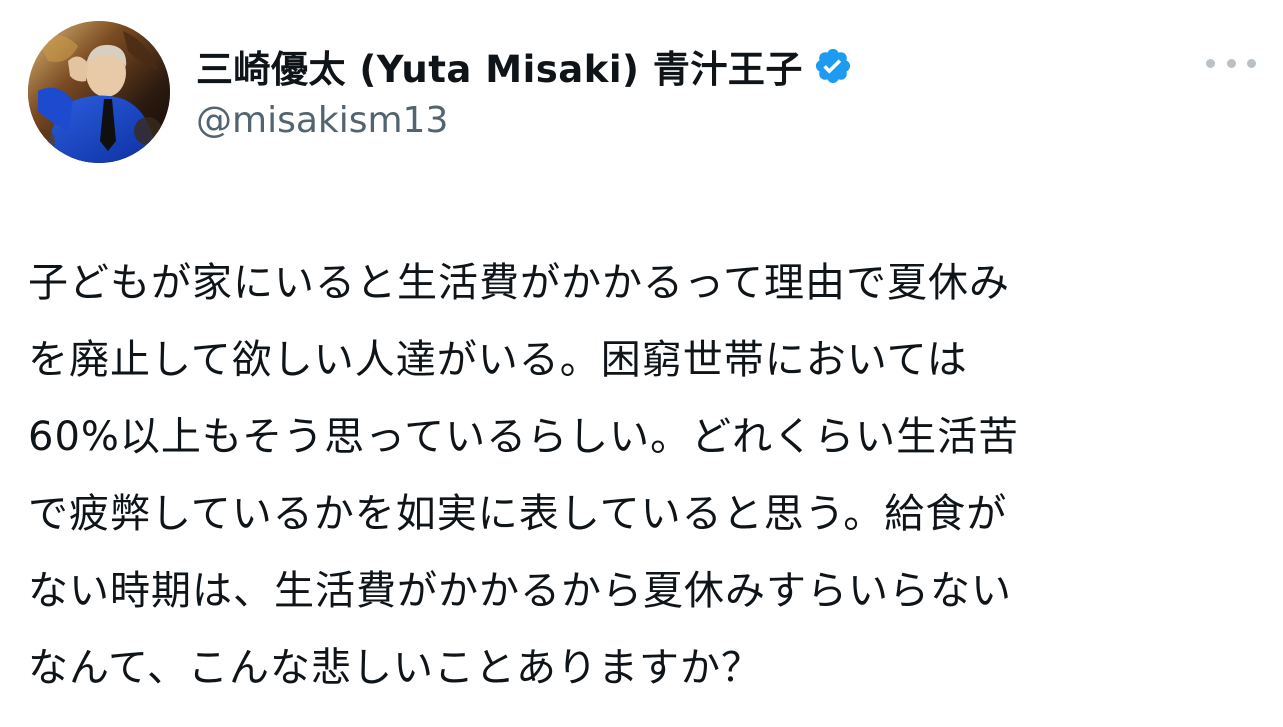 This screenshot has height=727, width=1283. Describe the element at coordinates (395, 668) in the screenshot. I see `tweet-text-line: なんて、こんな悲しいことありますか？` at that location.